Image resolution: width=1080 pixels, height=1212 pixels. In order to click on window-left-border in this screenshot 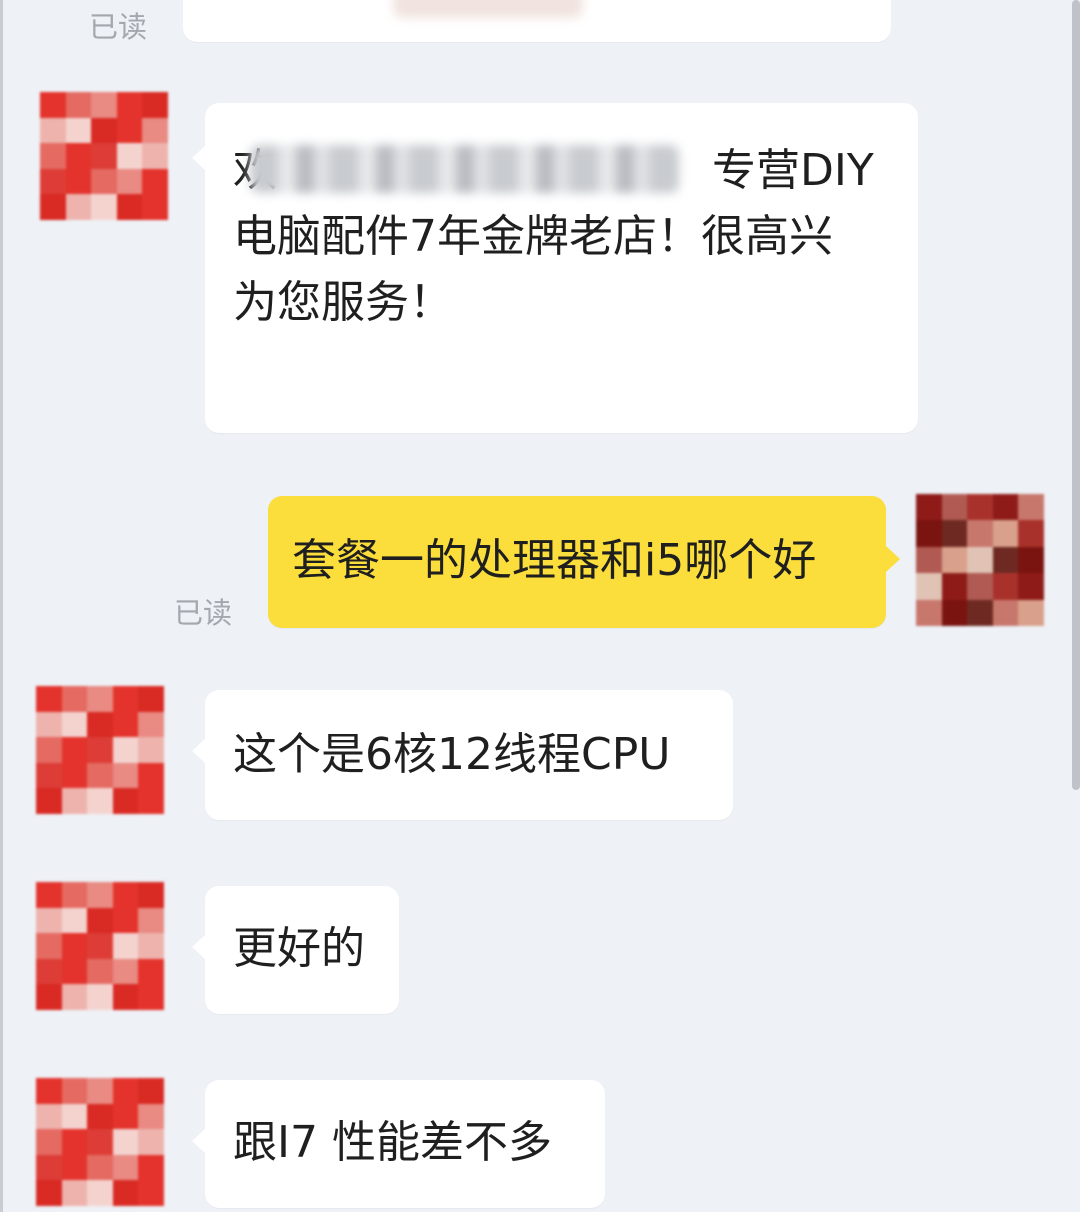, I will do `click(1, 606)`.